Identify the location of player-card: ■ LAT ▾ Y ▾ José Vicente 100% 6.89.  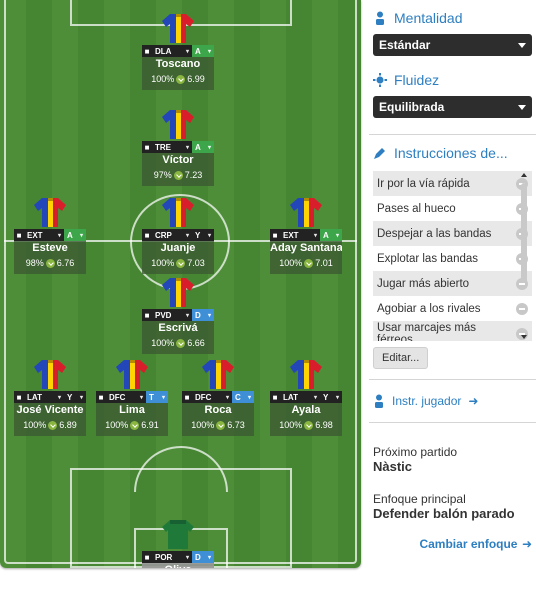
(50, 397).